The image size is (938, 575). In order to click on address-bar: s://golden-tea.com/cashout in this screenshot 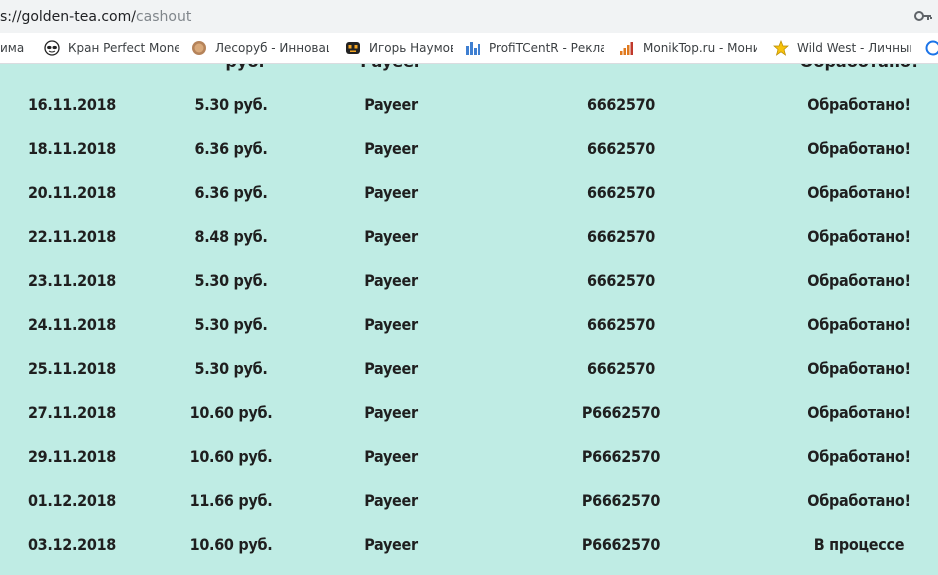, I will do `click(469, 16)`.